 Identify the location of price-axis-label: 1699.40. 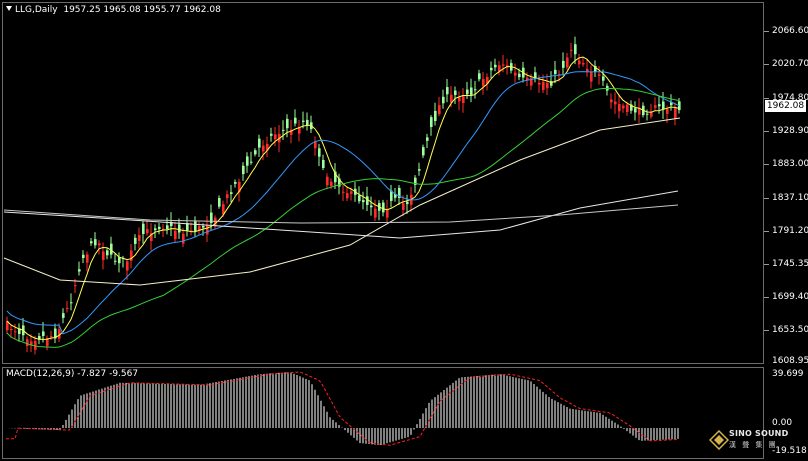
(790, 297).